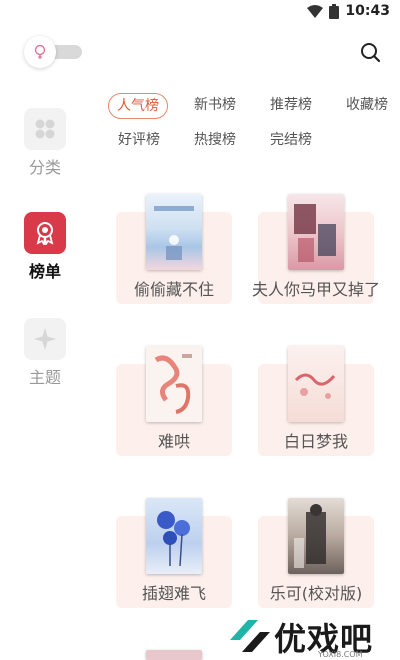 The height and width of the screenshot is (660, 400). What do you see at coordinates (173, 593) in the screenshot?
I see `book-title: 插翅难飞` at bounding box center [173, 593].